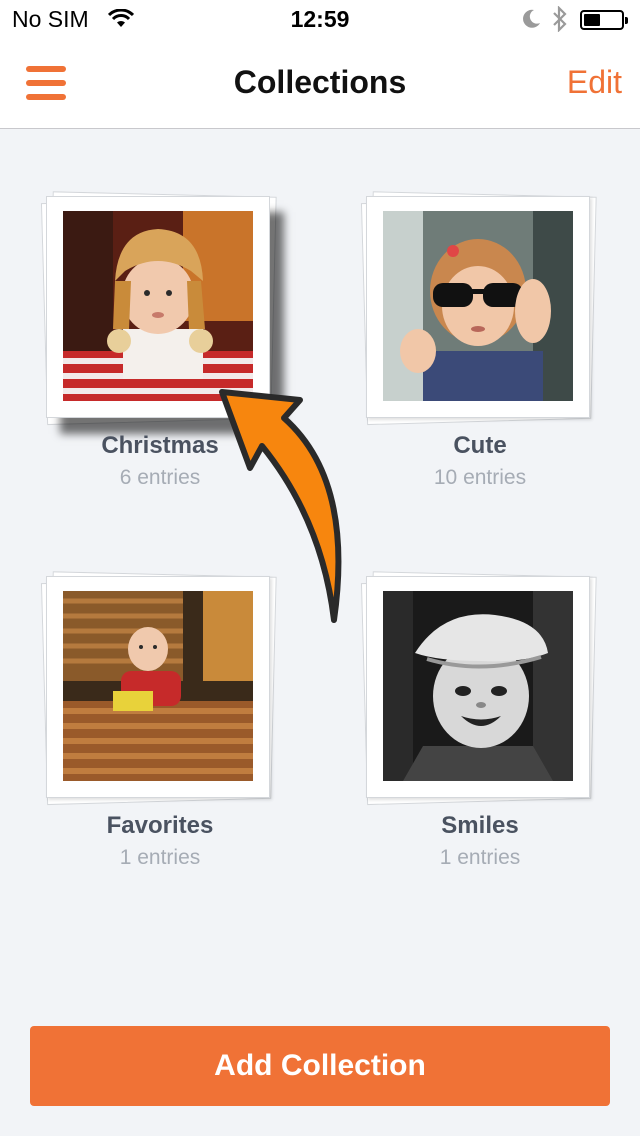 The image size is (640, 1136). I want to click on collection-tile-christmas: Christmas 6 entries, so click(160, 348).